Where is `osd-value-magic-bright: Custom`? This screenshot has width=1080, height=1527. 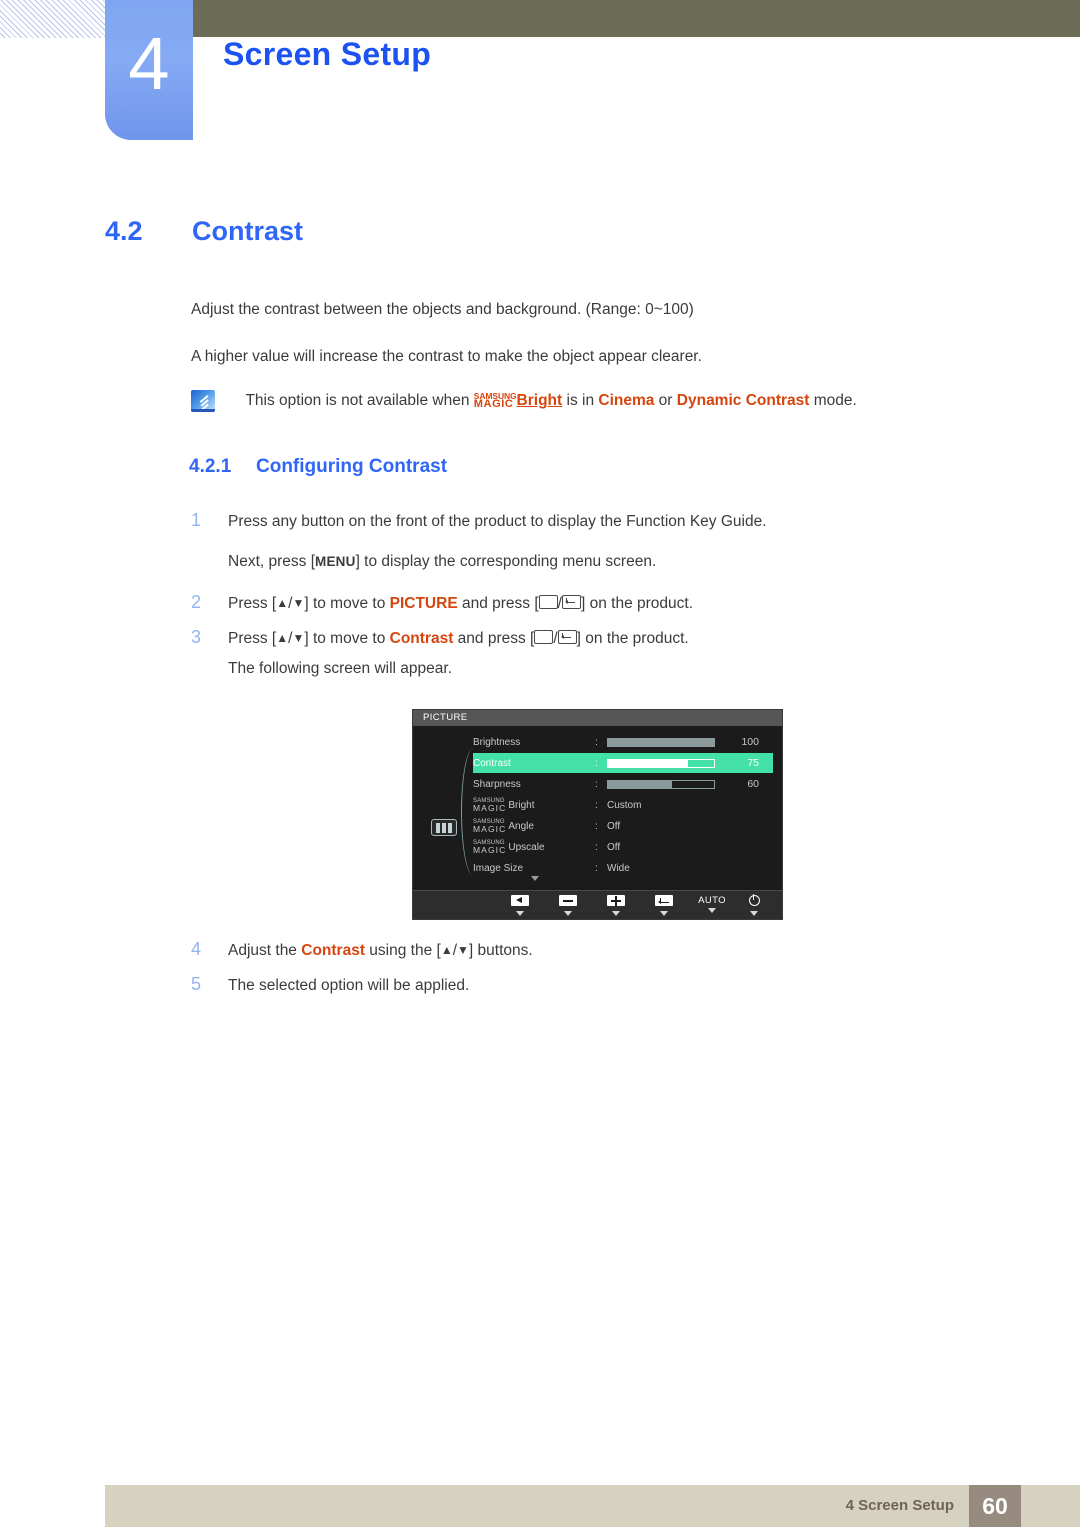 osd-value-magic-bright: Custom is located at coordinates (624, 805).